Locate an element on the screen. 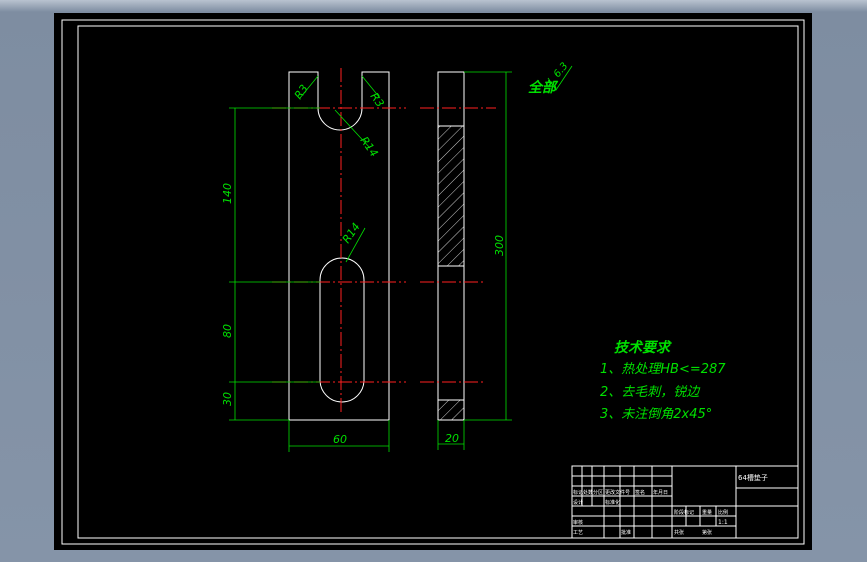  dim-30: 30 is located at coordinates (227, 399).